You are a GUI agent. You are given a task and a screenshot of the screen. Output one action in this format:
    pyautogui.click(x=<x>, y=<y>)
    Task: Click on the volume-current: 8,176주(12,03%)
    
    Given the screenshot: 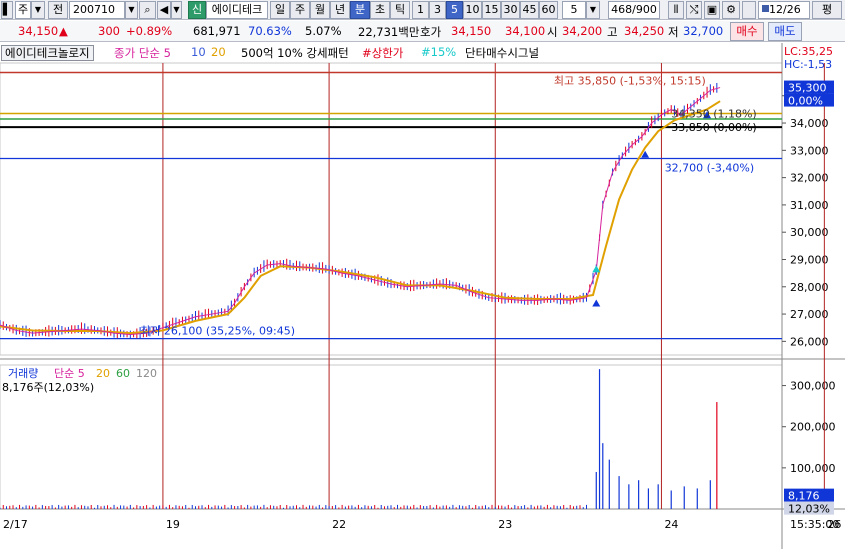 What is the action you would take?
    pyautogui.click(x=48, y=387)
    